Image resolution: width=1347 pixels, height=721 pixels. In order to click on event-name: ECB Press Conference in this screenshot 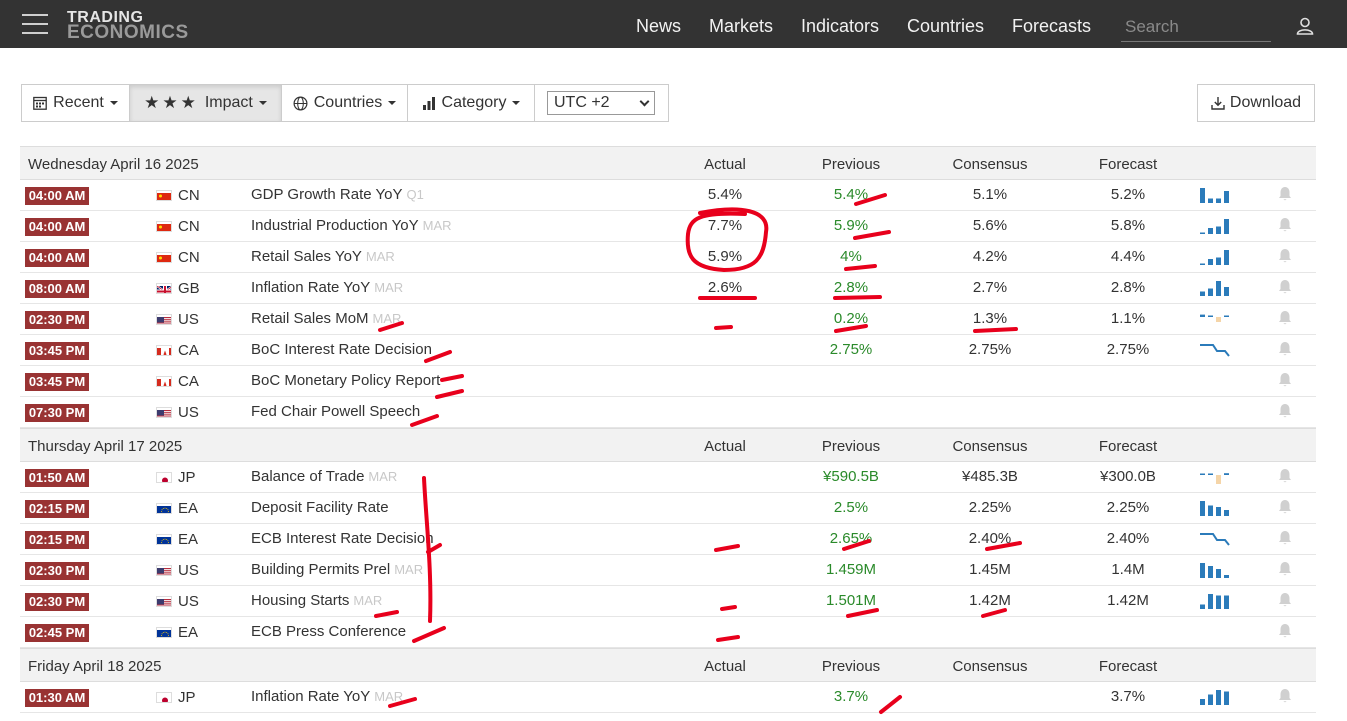, I will do `click(329, 631)`.